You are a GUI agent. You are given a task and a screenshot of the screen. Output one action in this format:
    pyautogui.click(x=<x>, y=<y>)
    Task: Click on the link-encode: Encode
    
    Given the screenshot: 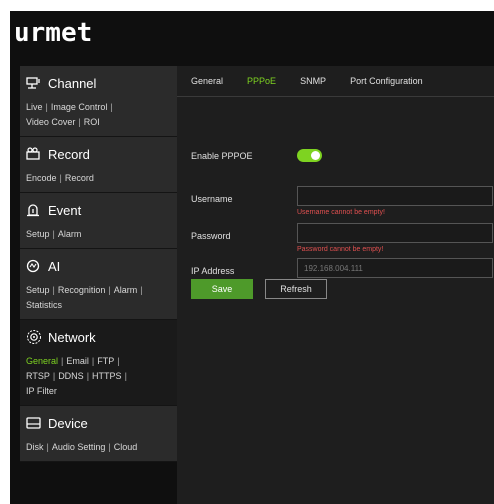 What is the action you would take?
    pyautogui.click(x=41, y=178)
    